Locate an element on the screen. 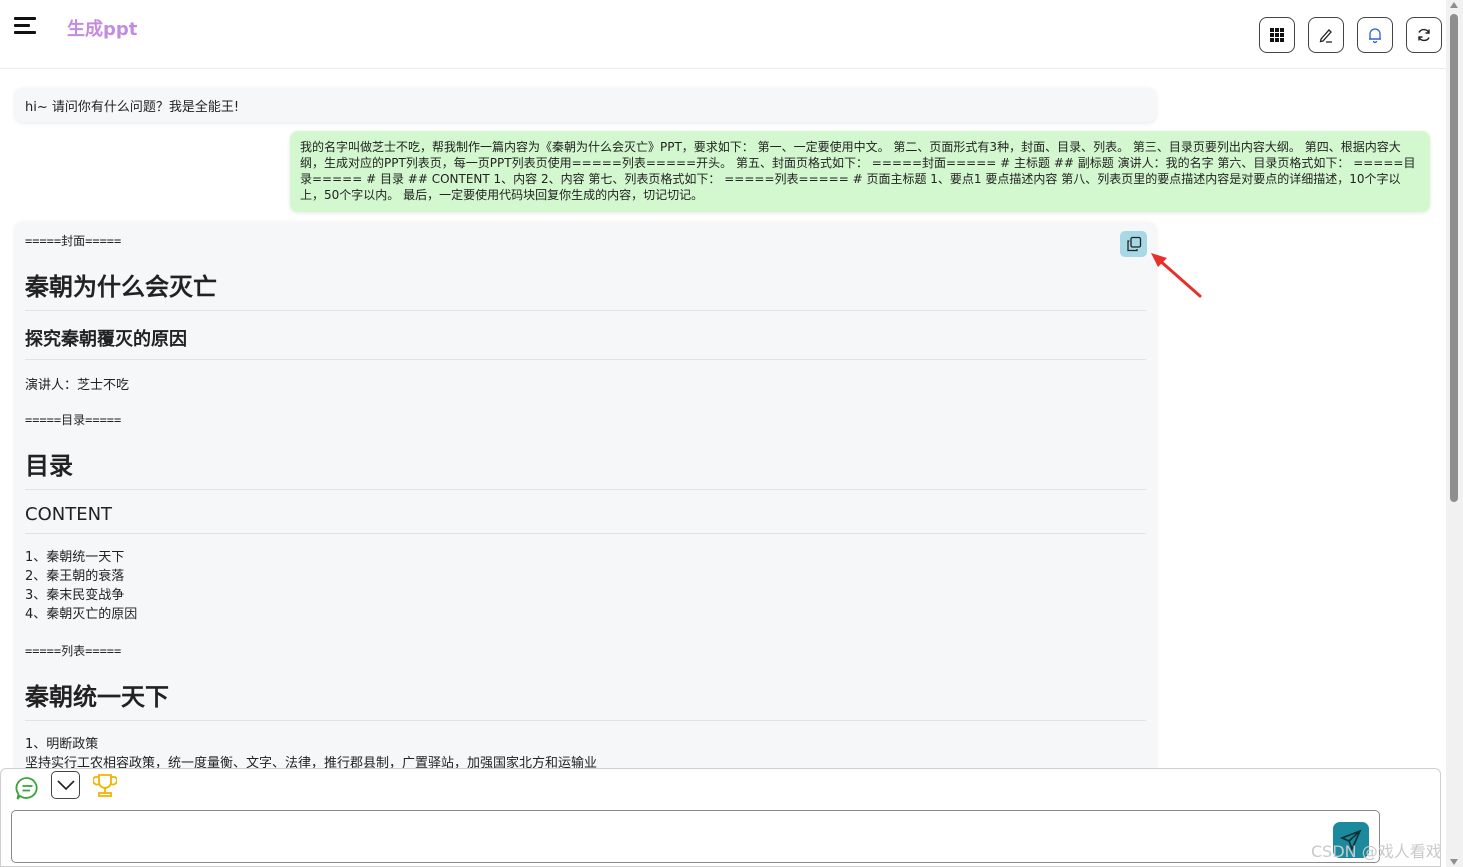 The width and height of the screenshot is (1463, 867). cover-title: 秦朝为什么会灭亡 is located at coordinates (585, 289).